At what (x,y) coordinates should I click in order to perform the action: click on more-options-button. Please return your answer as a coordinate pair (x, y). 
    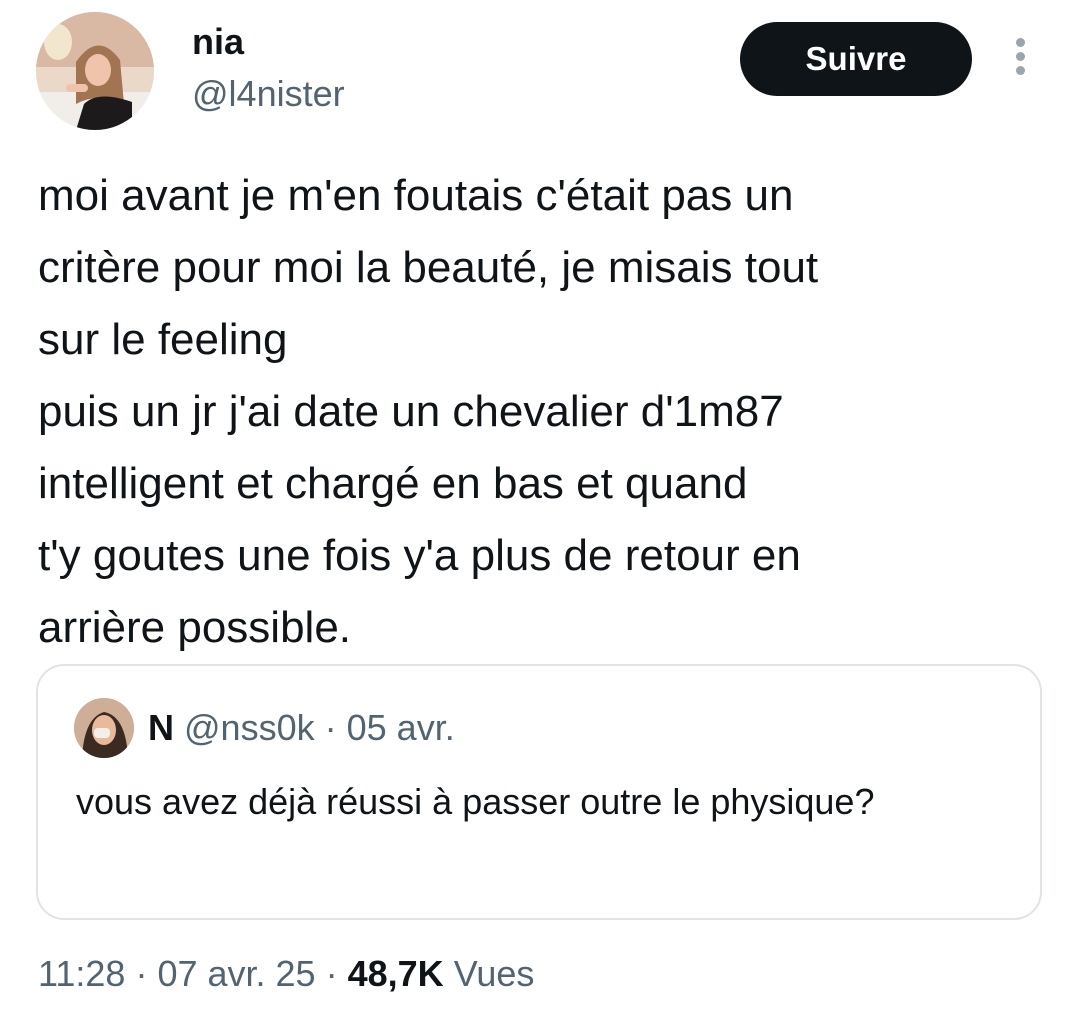
    Looking at the image, I should click on (1020, 60).